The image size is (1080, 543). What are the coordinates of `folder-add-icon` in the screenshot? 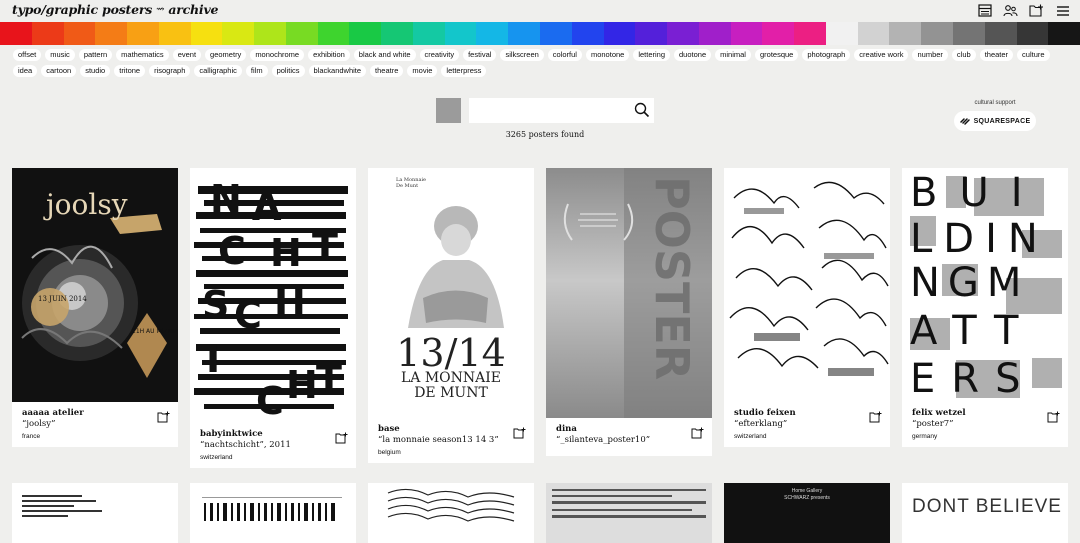 It's located at (1036, 10).